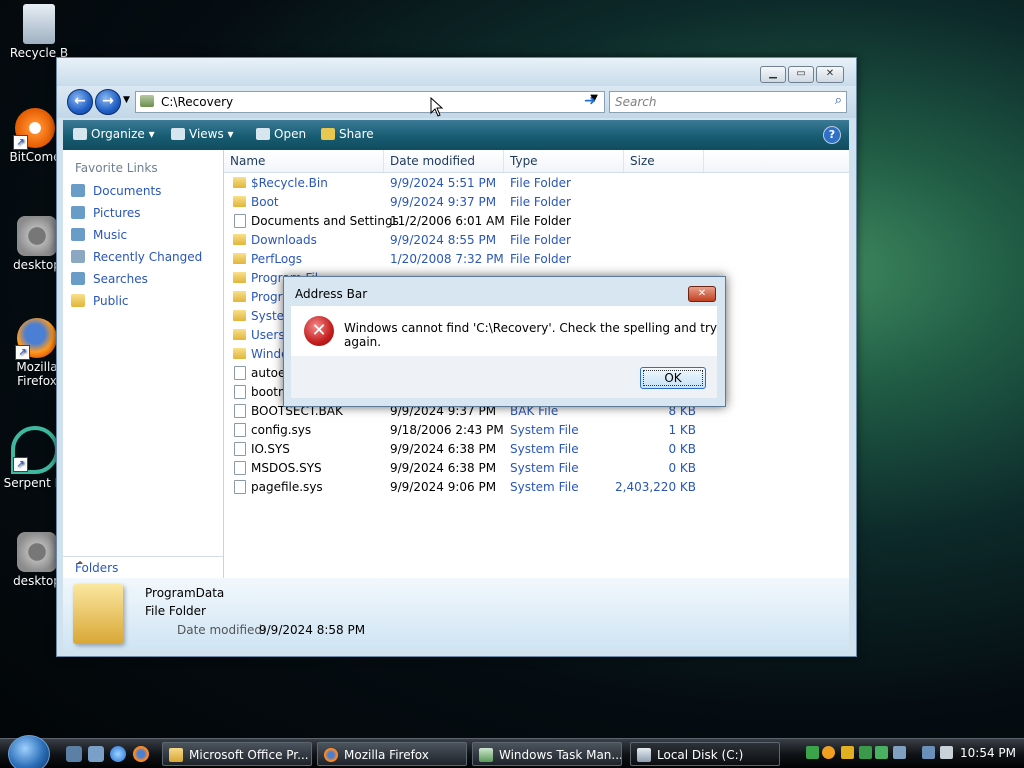  What do you see at coordinates (447, 221) in the screenshot?
I see `file-date-modified: 11/2/2006 6:01 AM` at bounding box center [447, 221].